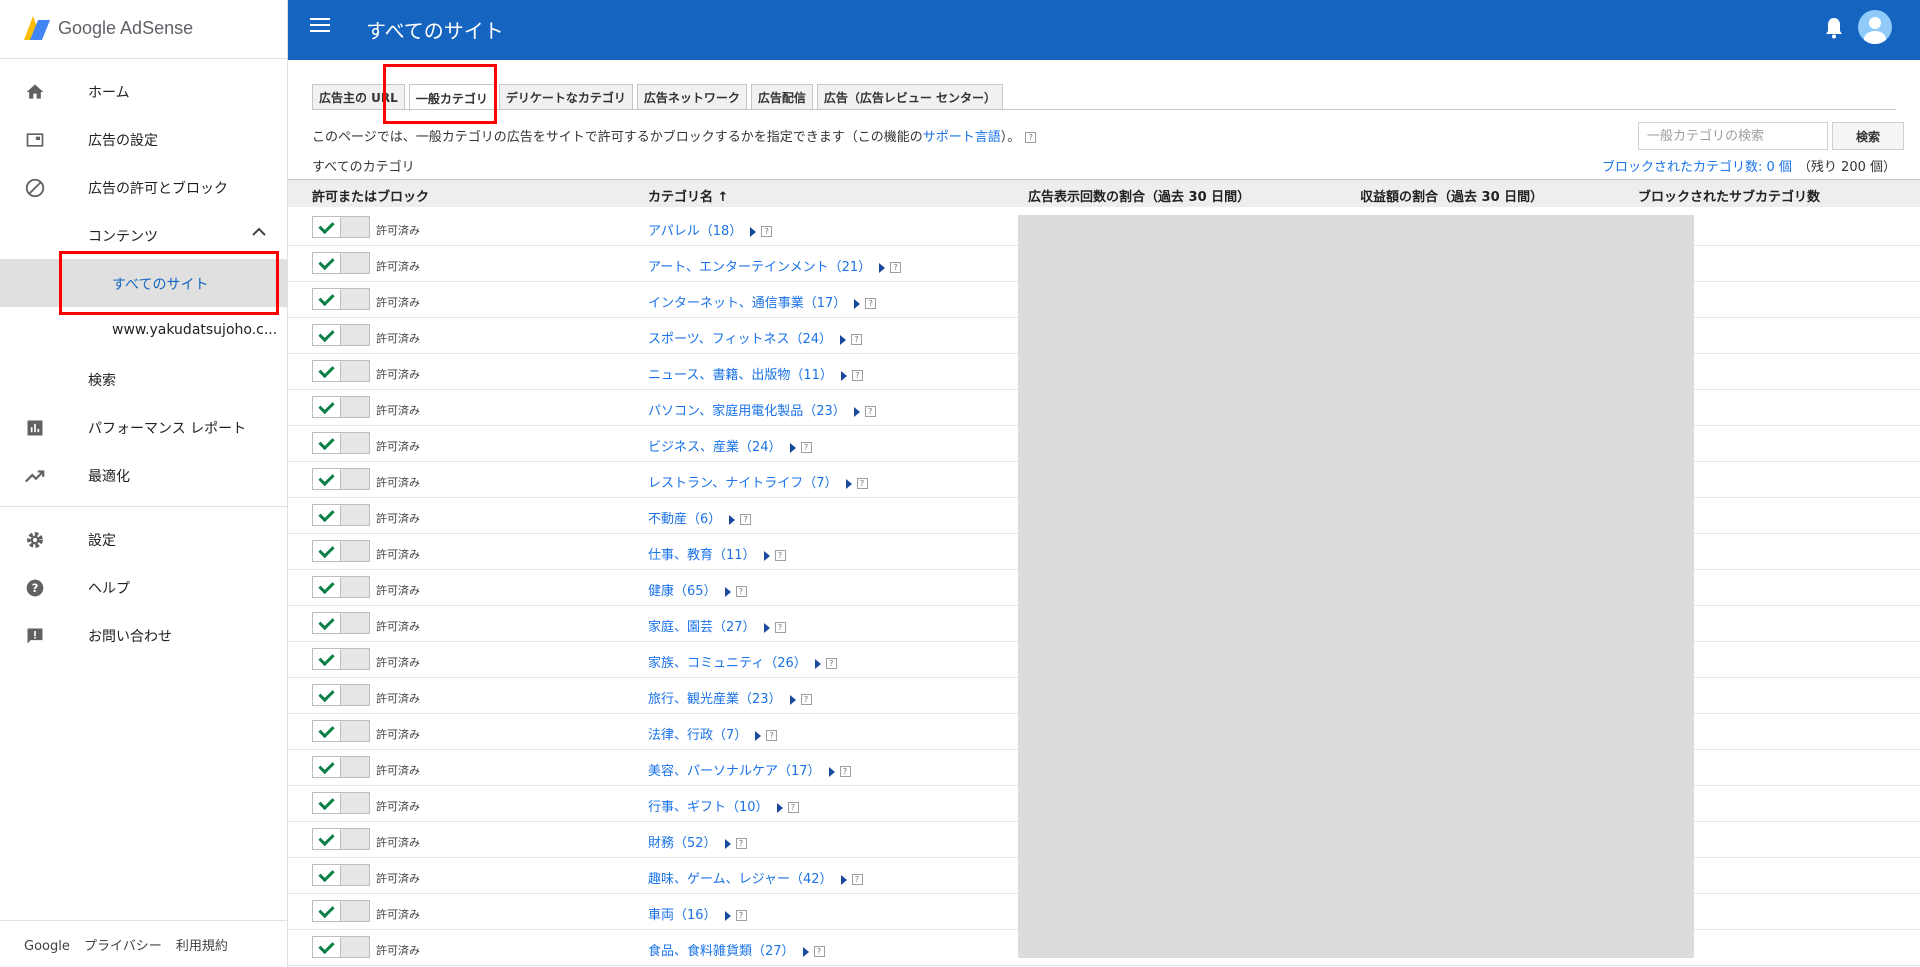 The width and height of the screenshot is (1920, 967). What do you see at coordinates (713, 733) in the screenshot?
I see `category-link: 法律、行政（7）?` at bounding box center [713, 733].